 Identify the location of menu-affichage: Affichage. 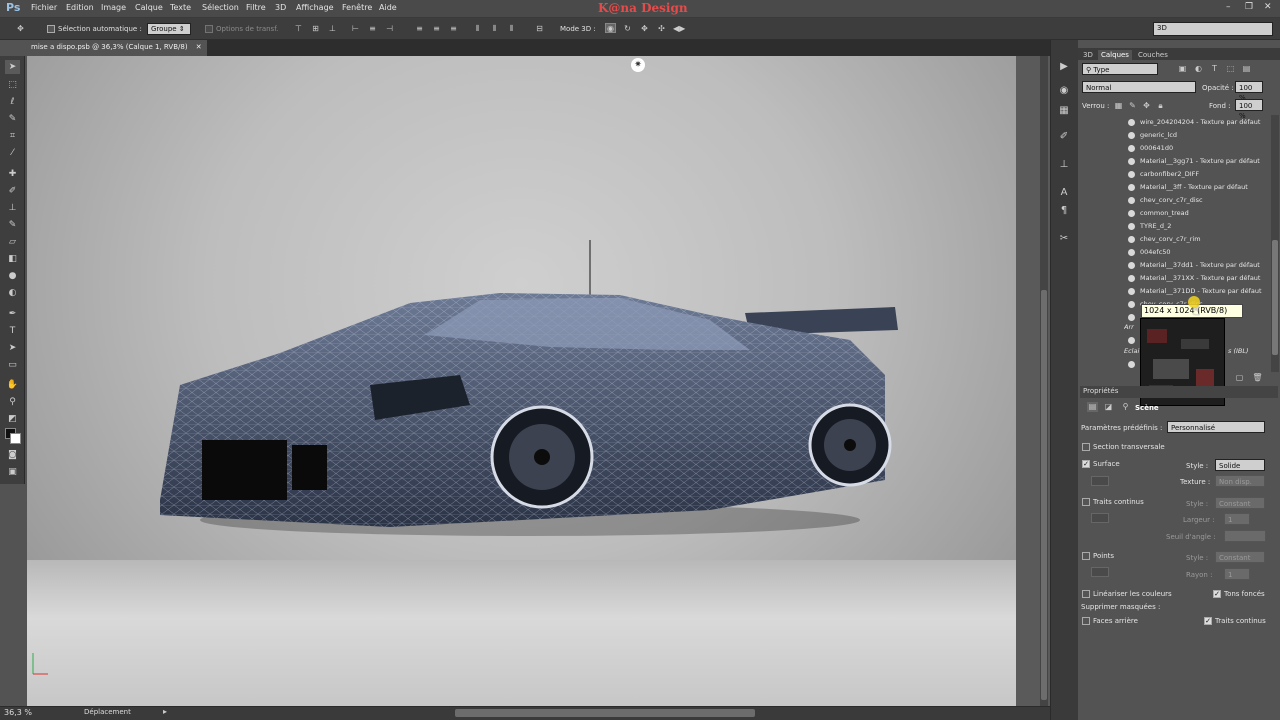
(315, 7).